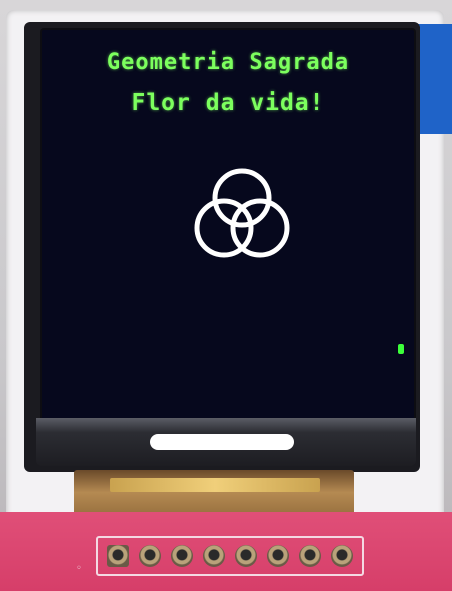 Image resolution: width=452 pixels, height=591 pixels. Describe the element at coordinates (222, 442) in the screenshot. I see `backlight-bar` at that location.